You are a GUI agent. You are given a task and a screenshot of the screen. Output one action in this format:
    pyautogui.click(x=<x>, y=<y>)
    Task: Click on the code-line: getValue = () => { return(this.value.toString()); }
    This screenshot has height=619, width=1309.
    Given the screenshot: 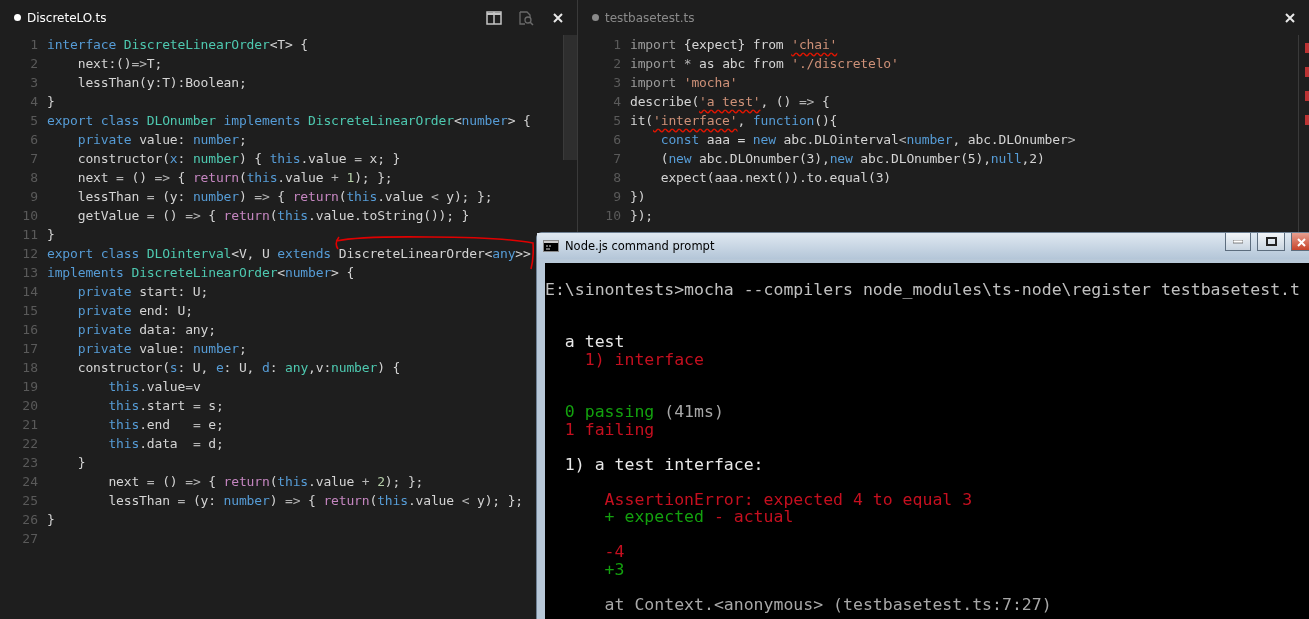 What is the action you would take?
    pyautogui.click(x=273, y=215)
    